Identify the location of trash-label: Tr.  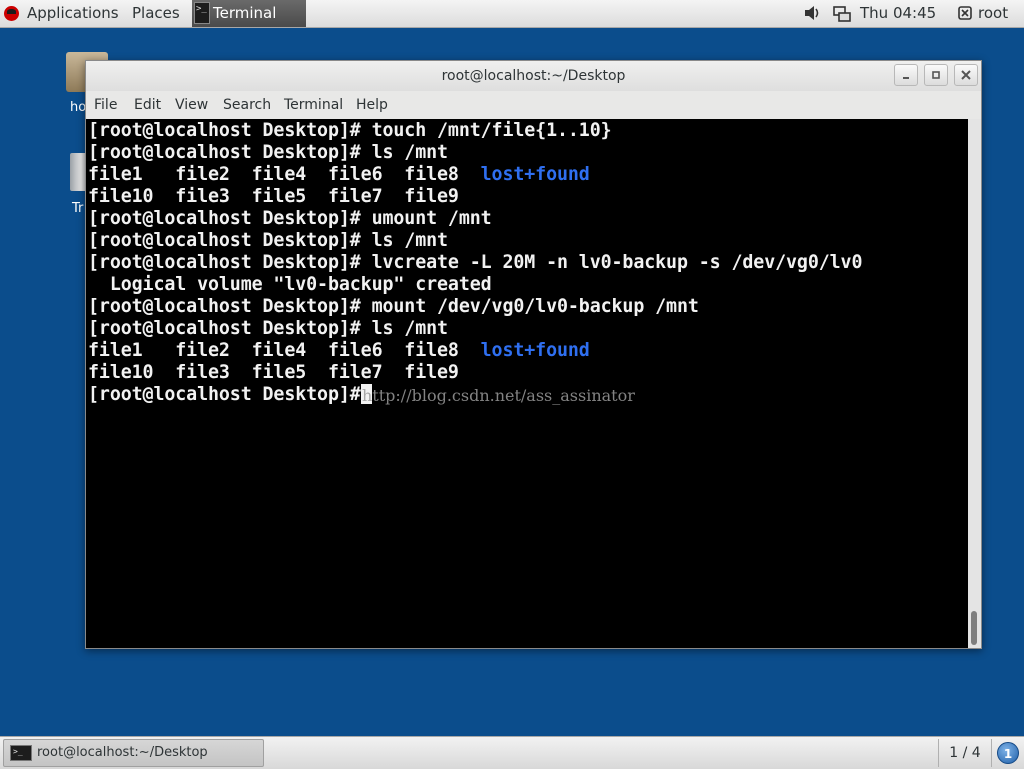
(77, 208).